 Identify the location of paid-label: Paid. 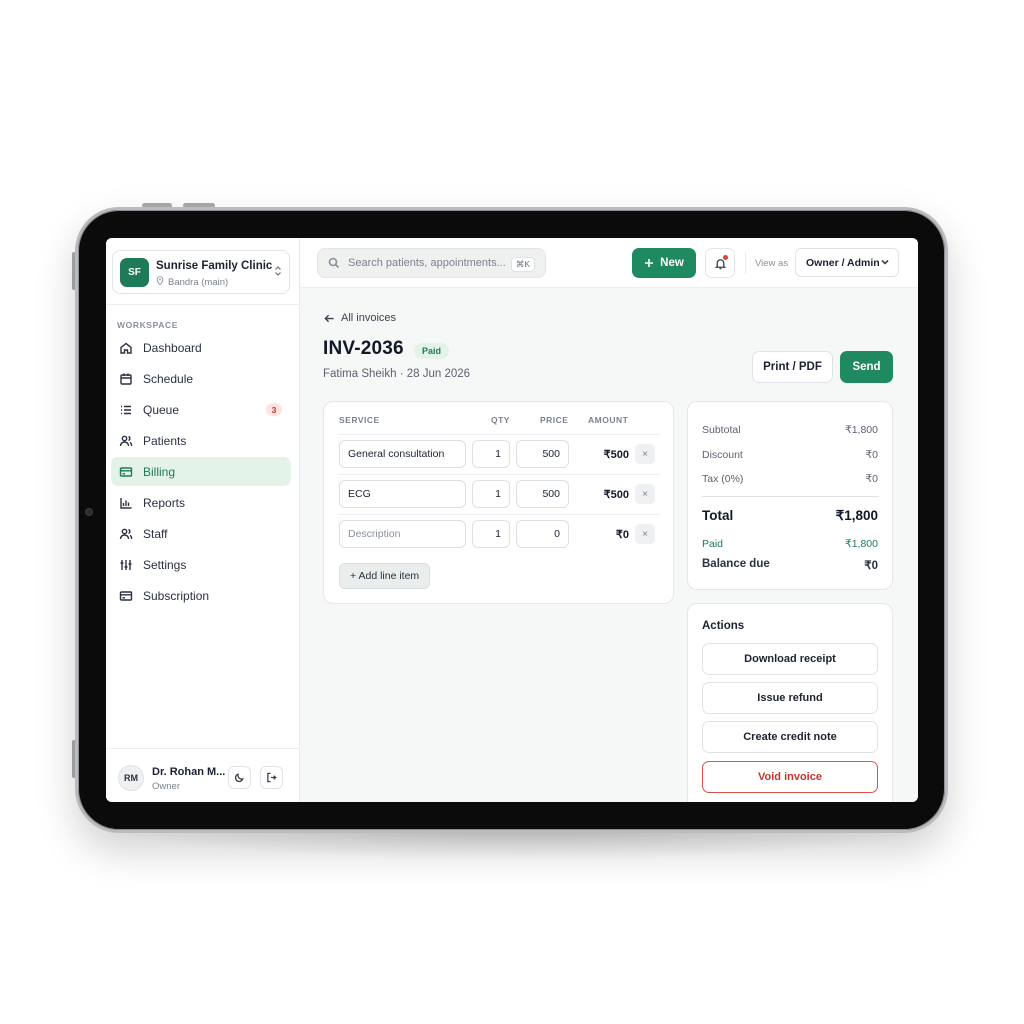
(713, 544).